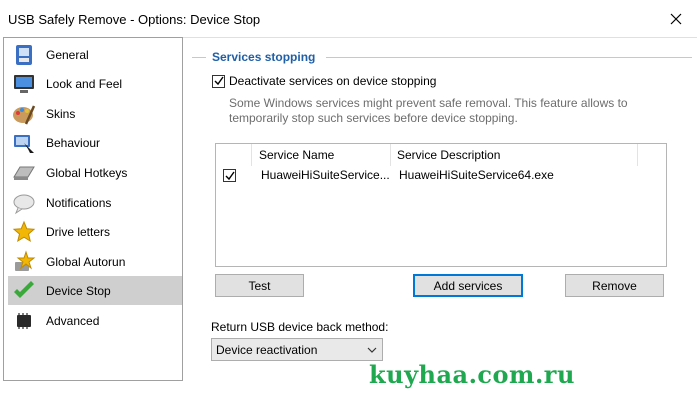  I want to click on sidebar-item-label: Drive letters, so click(78, 231).